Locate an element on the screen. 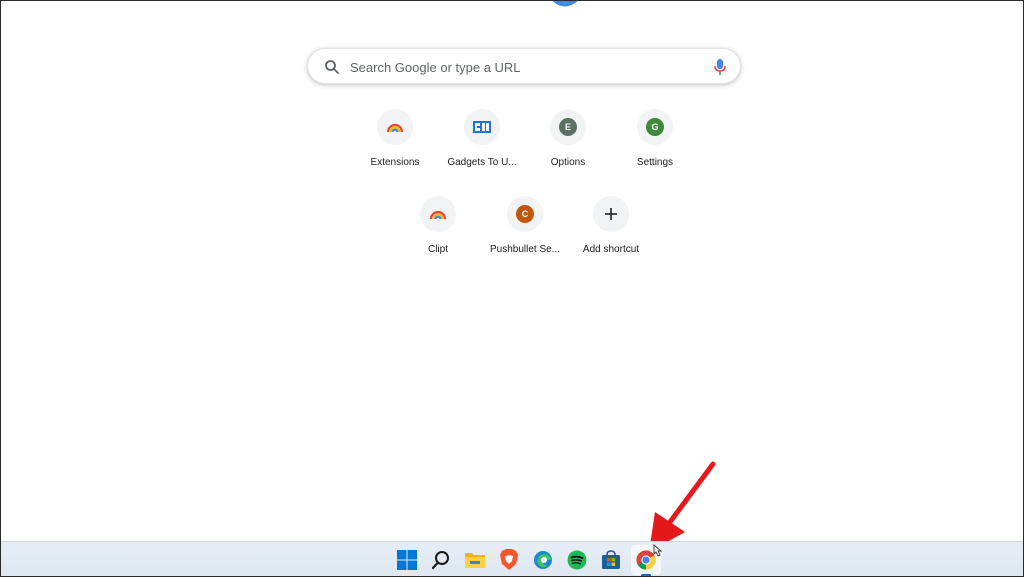 The height and width of the screenshot is (577, 1024). cursor-icon is located at coordinates (658, 550).